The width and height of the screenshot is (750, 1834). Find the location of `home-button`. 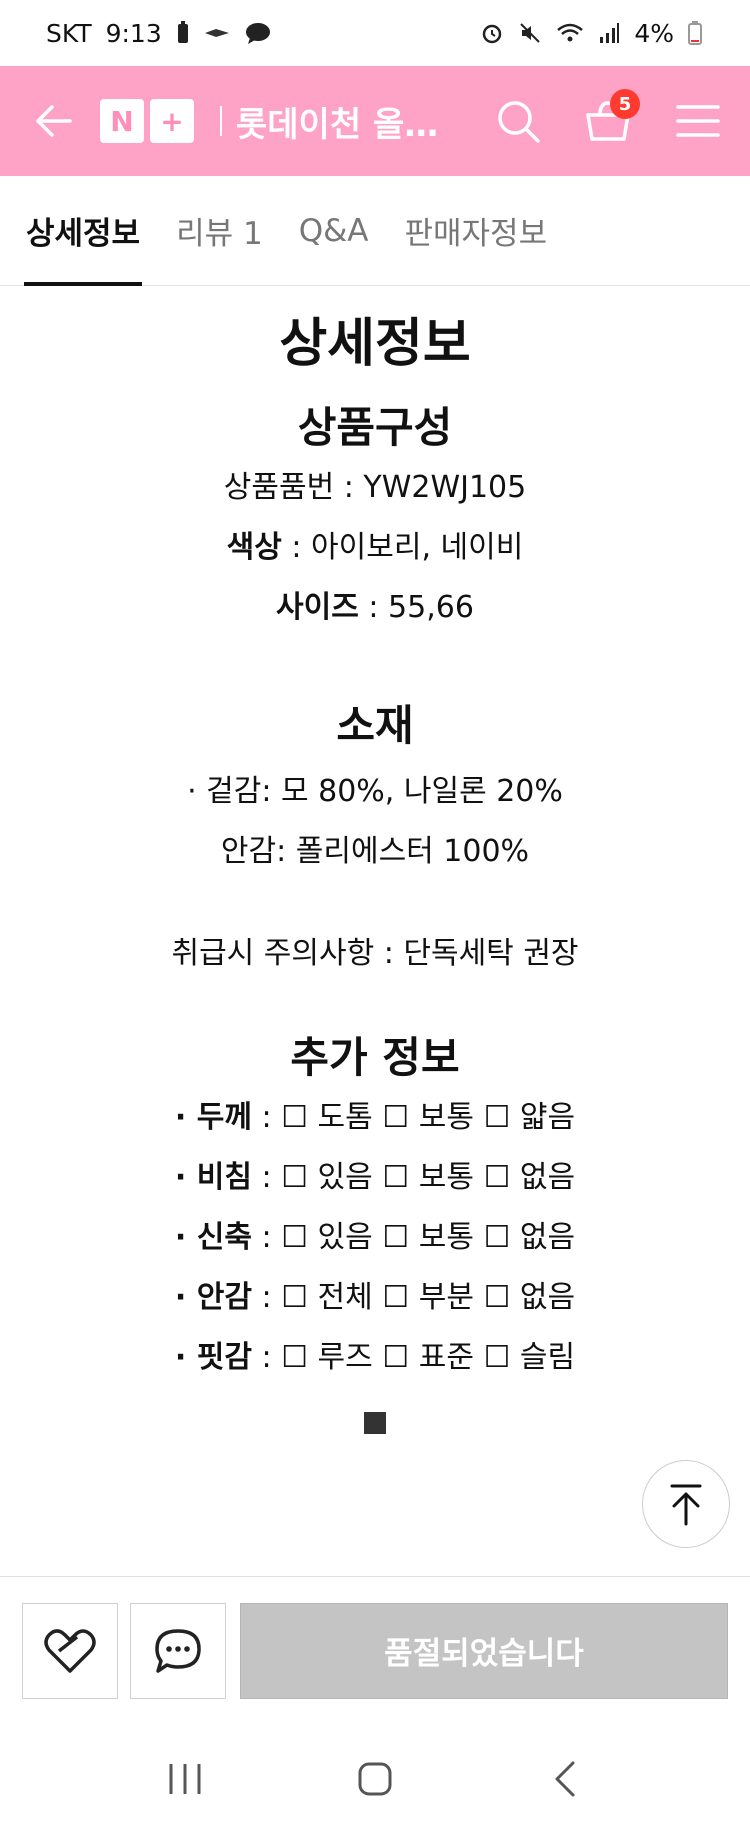

home-button is located at coordinates (375, 1779).